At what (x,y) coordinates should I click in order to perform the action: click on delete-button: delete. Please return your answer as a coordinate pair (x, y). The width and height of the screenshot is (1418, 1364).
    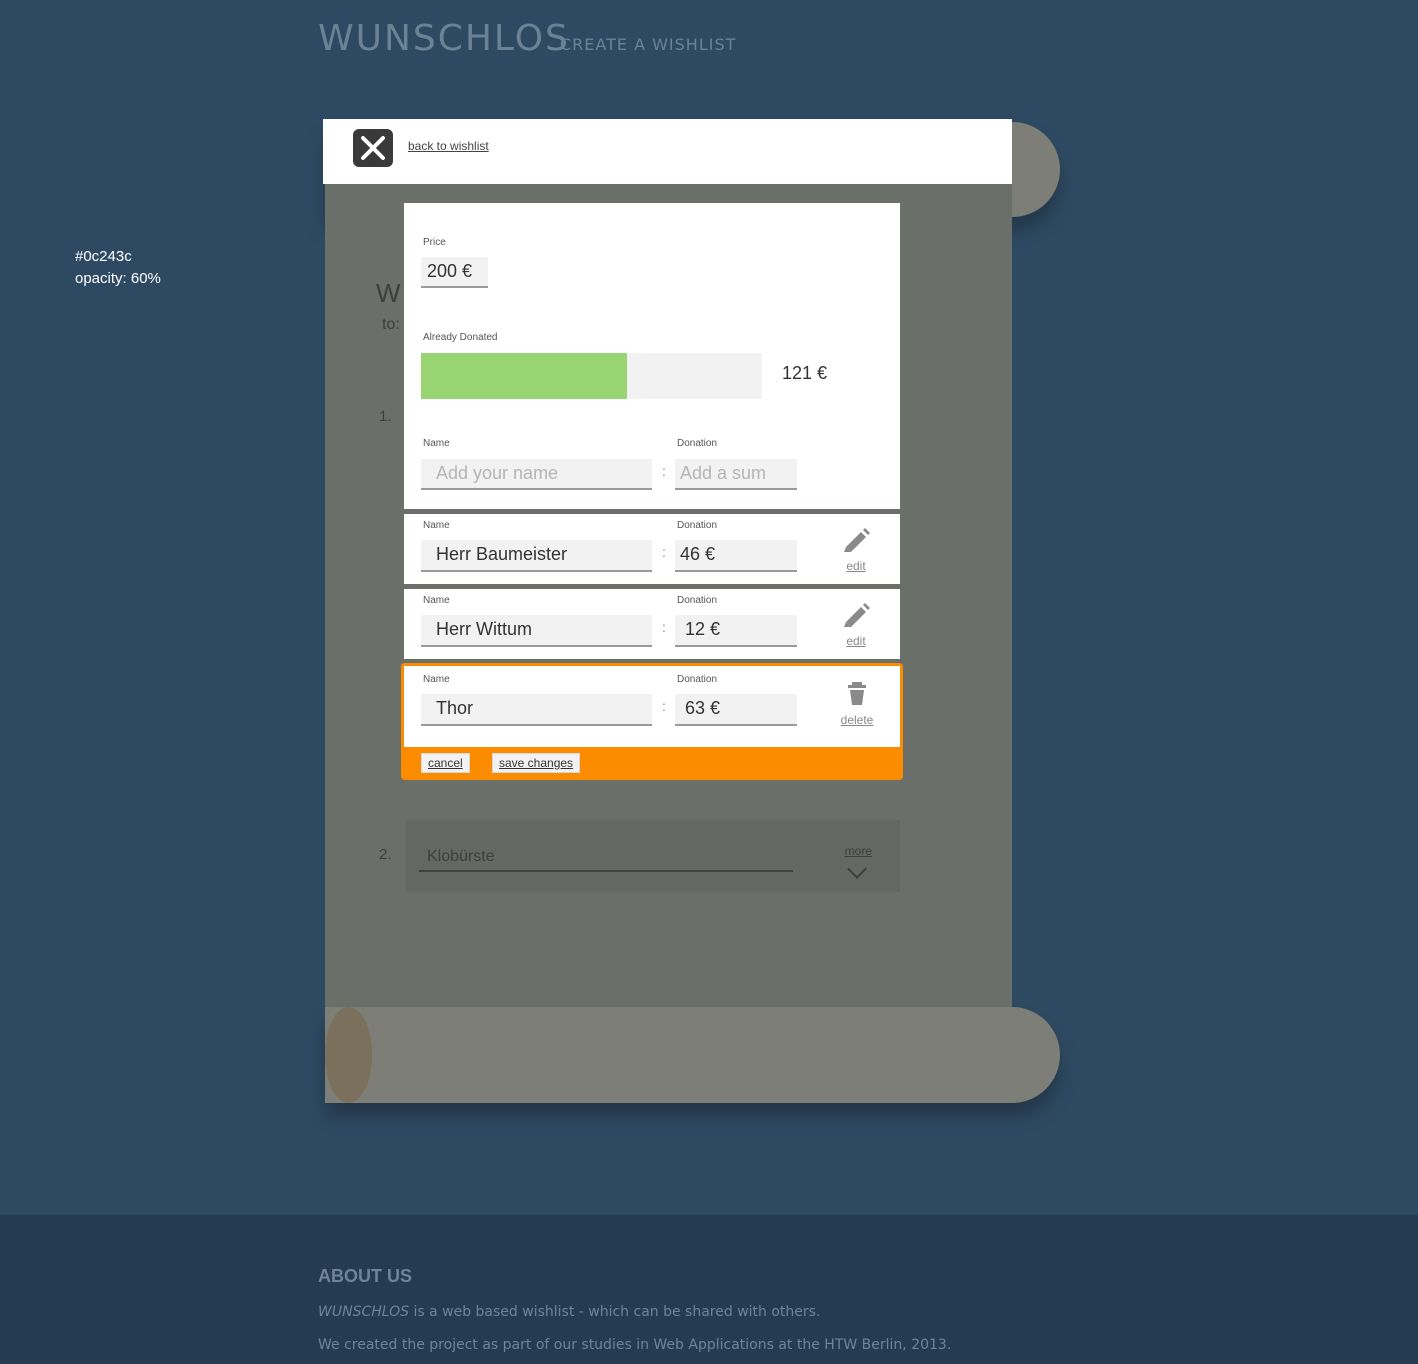
    Looking at the image, I should click on (857, 704).